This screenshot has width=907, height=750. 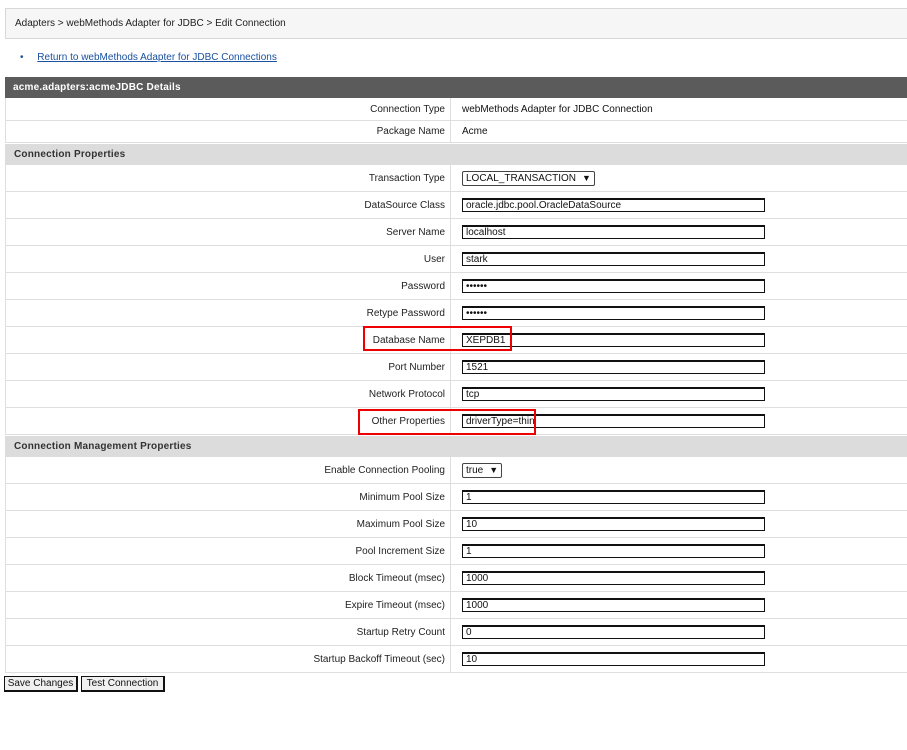 What do you see at coordinates (456, 394) in the screenshot?
I see `network-protocol-row: Network Protocol tcp` at bounding box center [456, 394].